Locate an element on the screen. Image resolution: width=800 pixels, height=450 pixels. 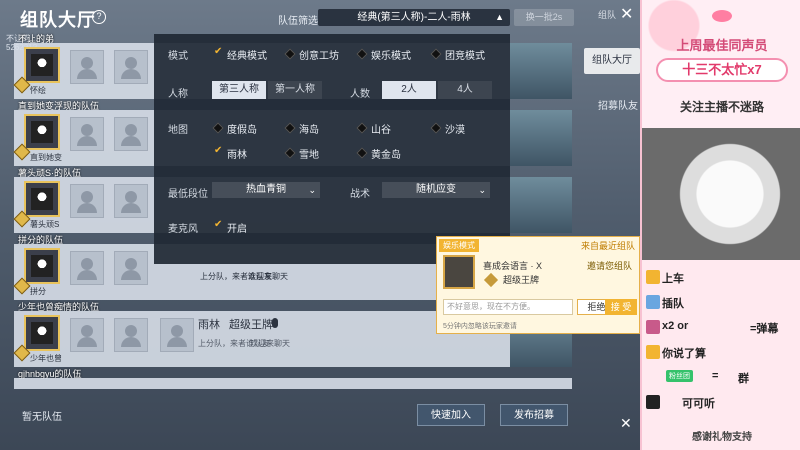
tactic-value: 随机应变 is located at coordinates (436, 189).